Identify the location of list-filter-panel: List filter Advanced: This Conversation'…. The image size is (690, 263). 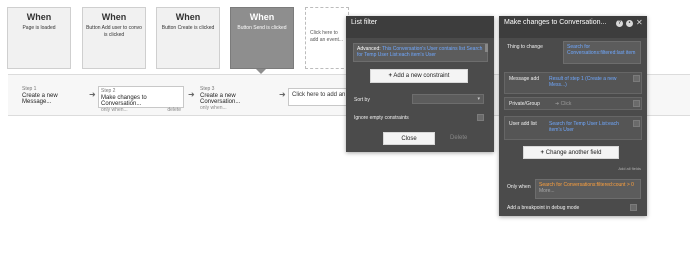
(420, 84).